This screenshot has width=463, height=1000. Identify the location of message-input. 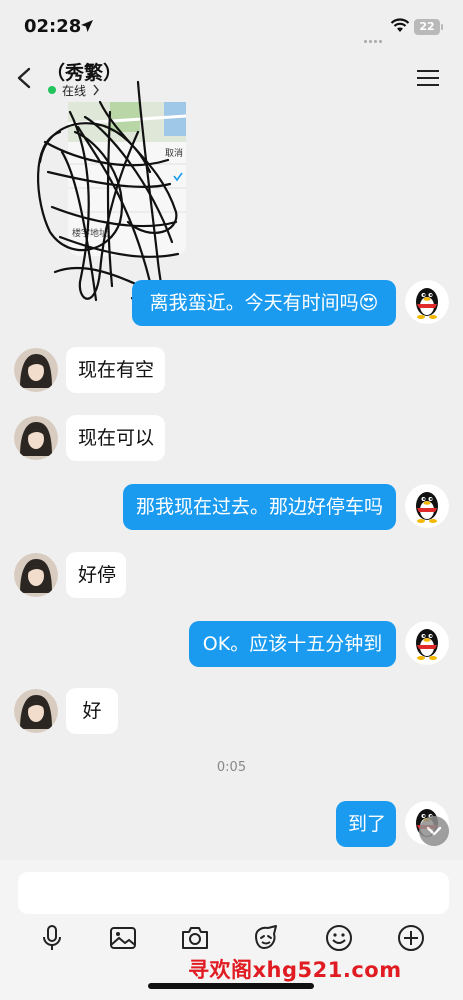
(233, 893).